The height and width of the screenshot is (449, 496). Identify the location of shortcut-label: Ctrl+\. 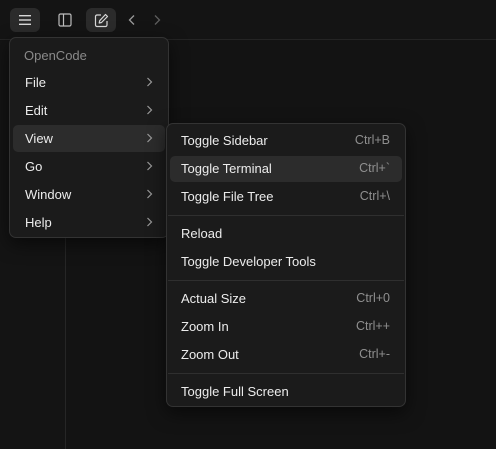
(374, 196).